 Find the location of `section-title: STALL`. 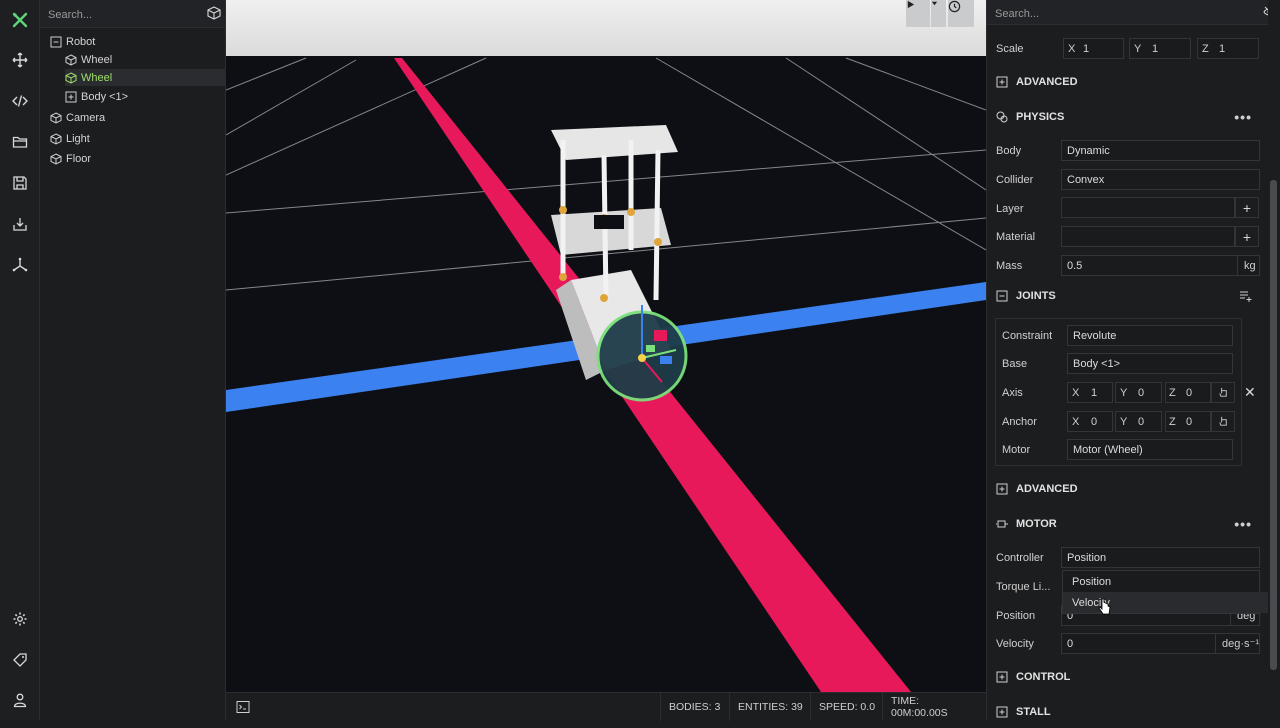

section-title: STALL is located at coordinates (1033, 712).